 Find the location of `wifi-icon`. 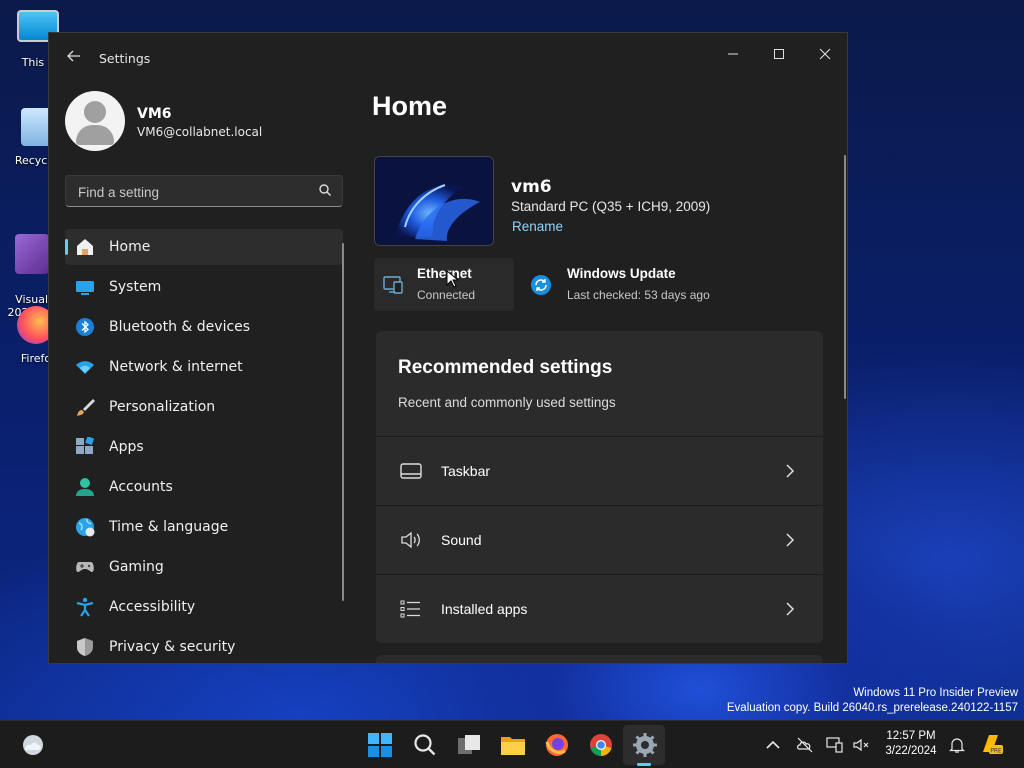

wifi-icon is located at coordinates (85, 367).